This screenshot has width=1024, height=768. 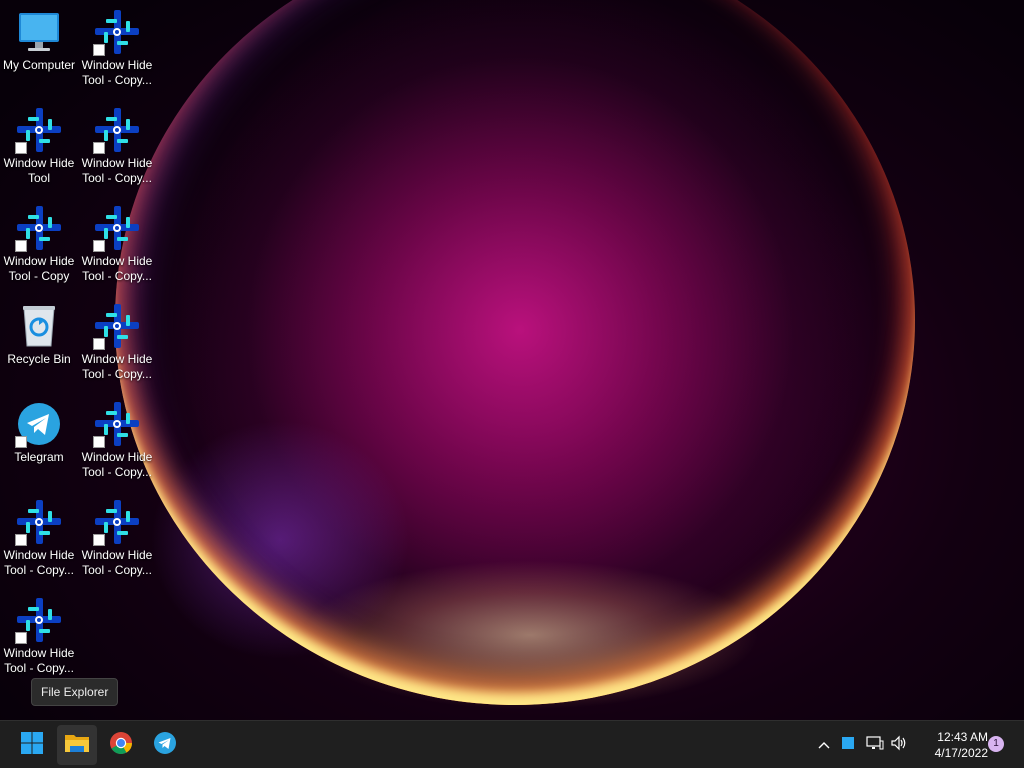 I want to click on clock: 12:43 AM 4/17/2022, so click(x=950, y=745).